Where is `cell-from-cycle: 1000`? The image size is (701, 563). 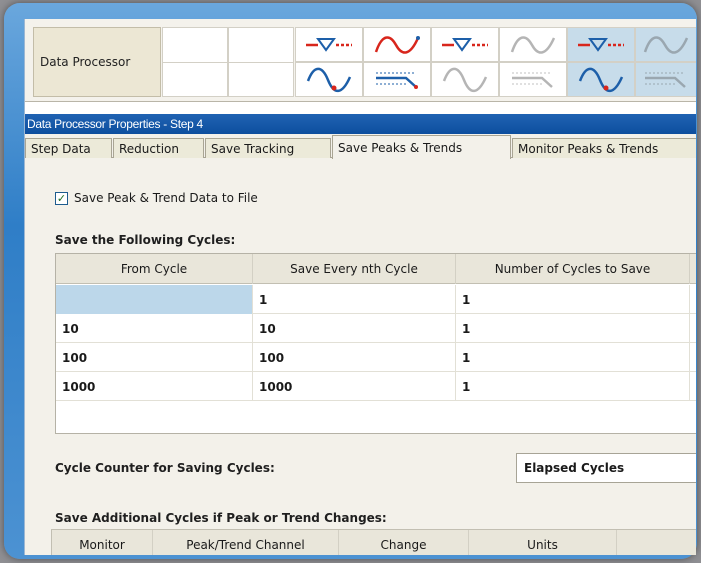
cell-from-cycle: 1000 is located at coordinates (154, 386).